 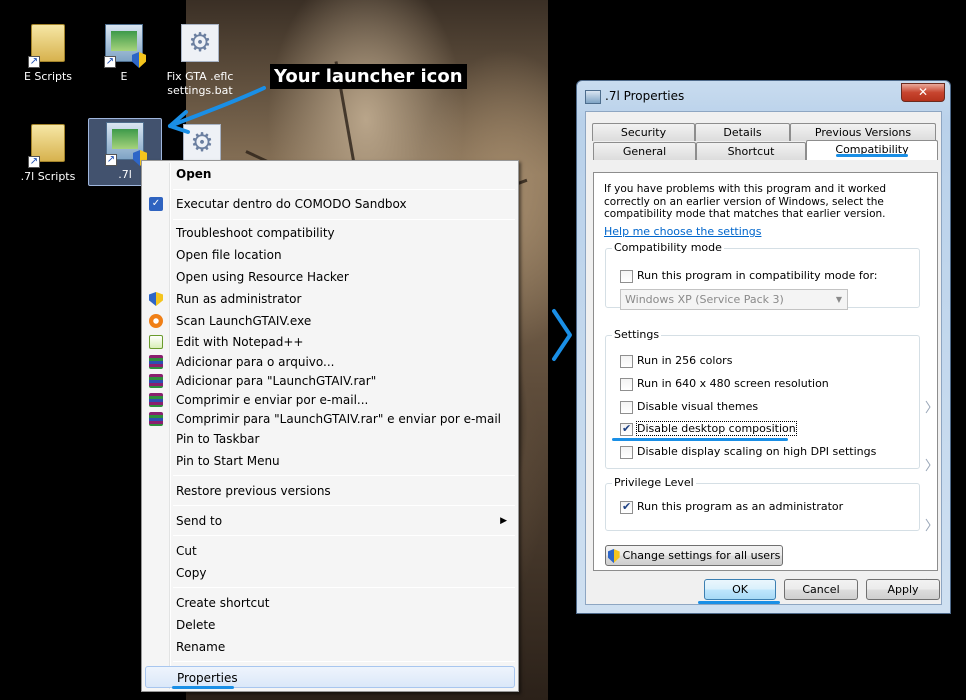 What do you see at coordinates (330, 521) in the screenshot?
I see `menu-item-send-to: Send to ▶` at bounding box center [330, 521].